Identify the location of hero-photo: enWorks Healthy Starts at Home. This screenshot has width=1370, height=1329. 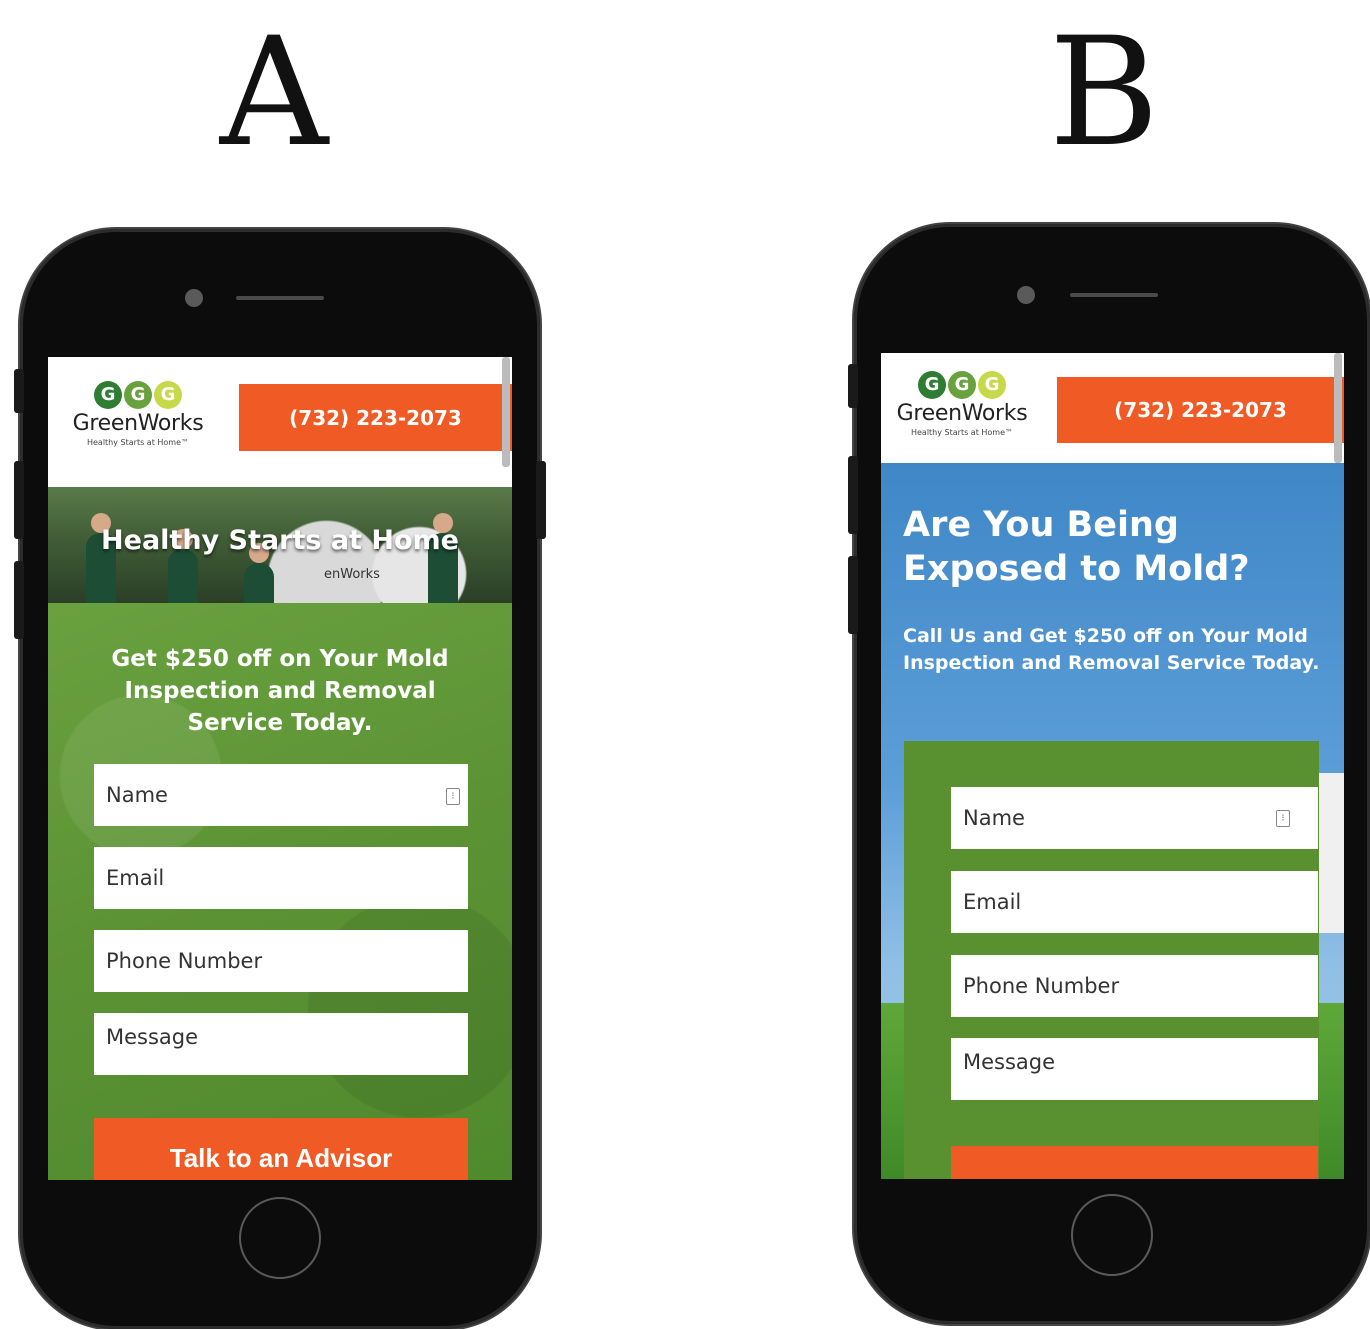
(280, 545).